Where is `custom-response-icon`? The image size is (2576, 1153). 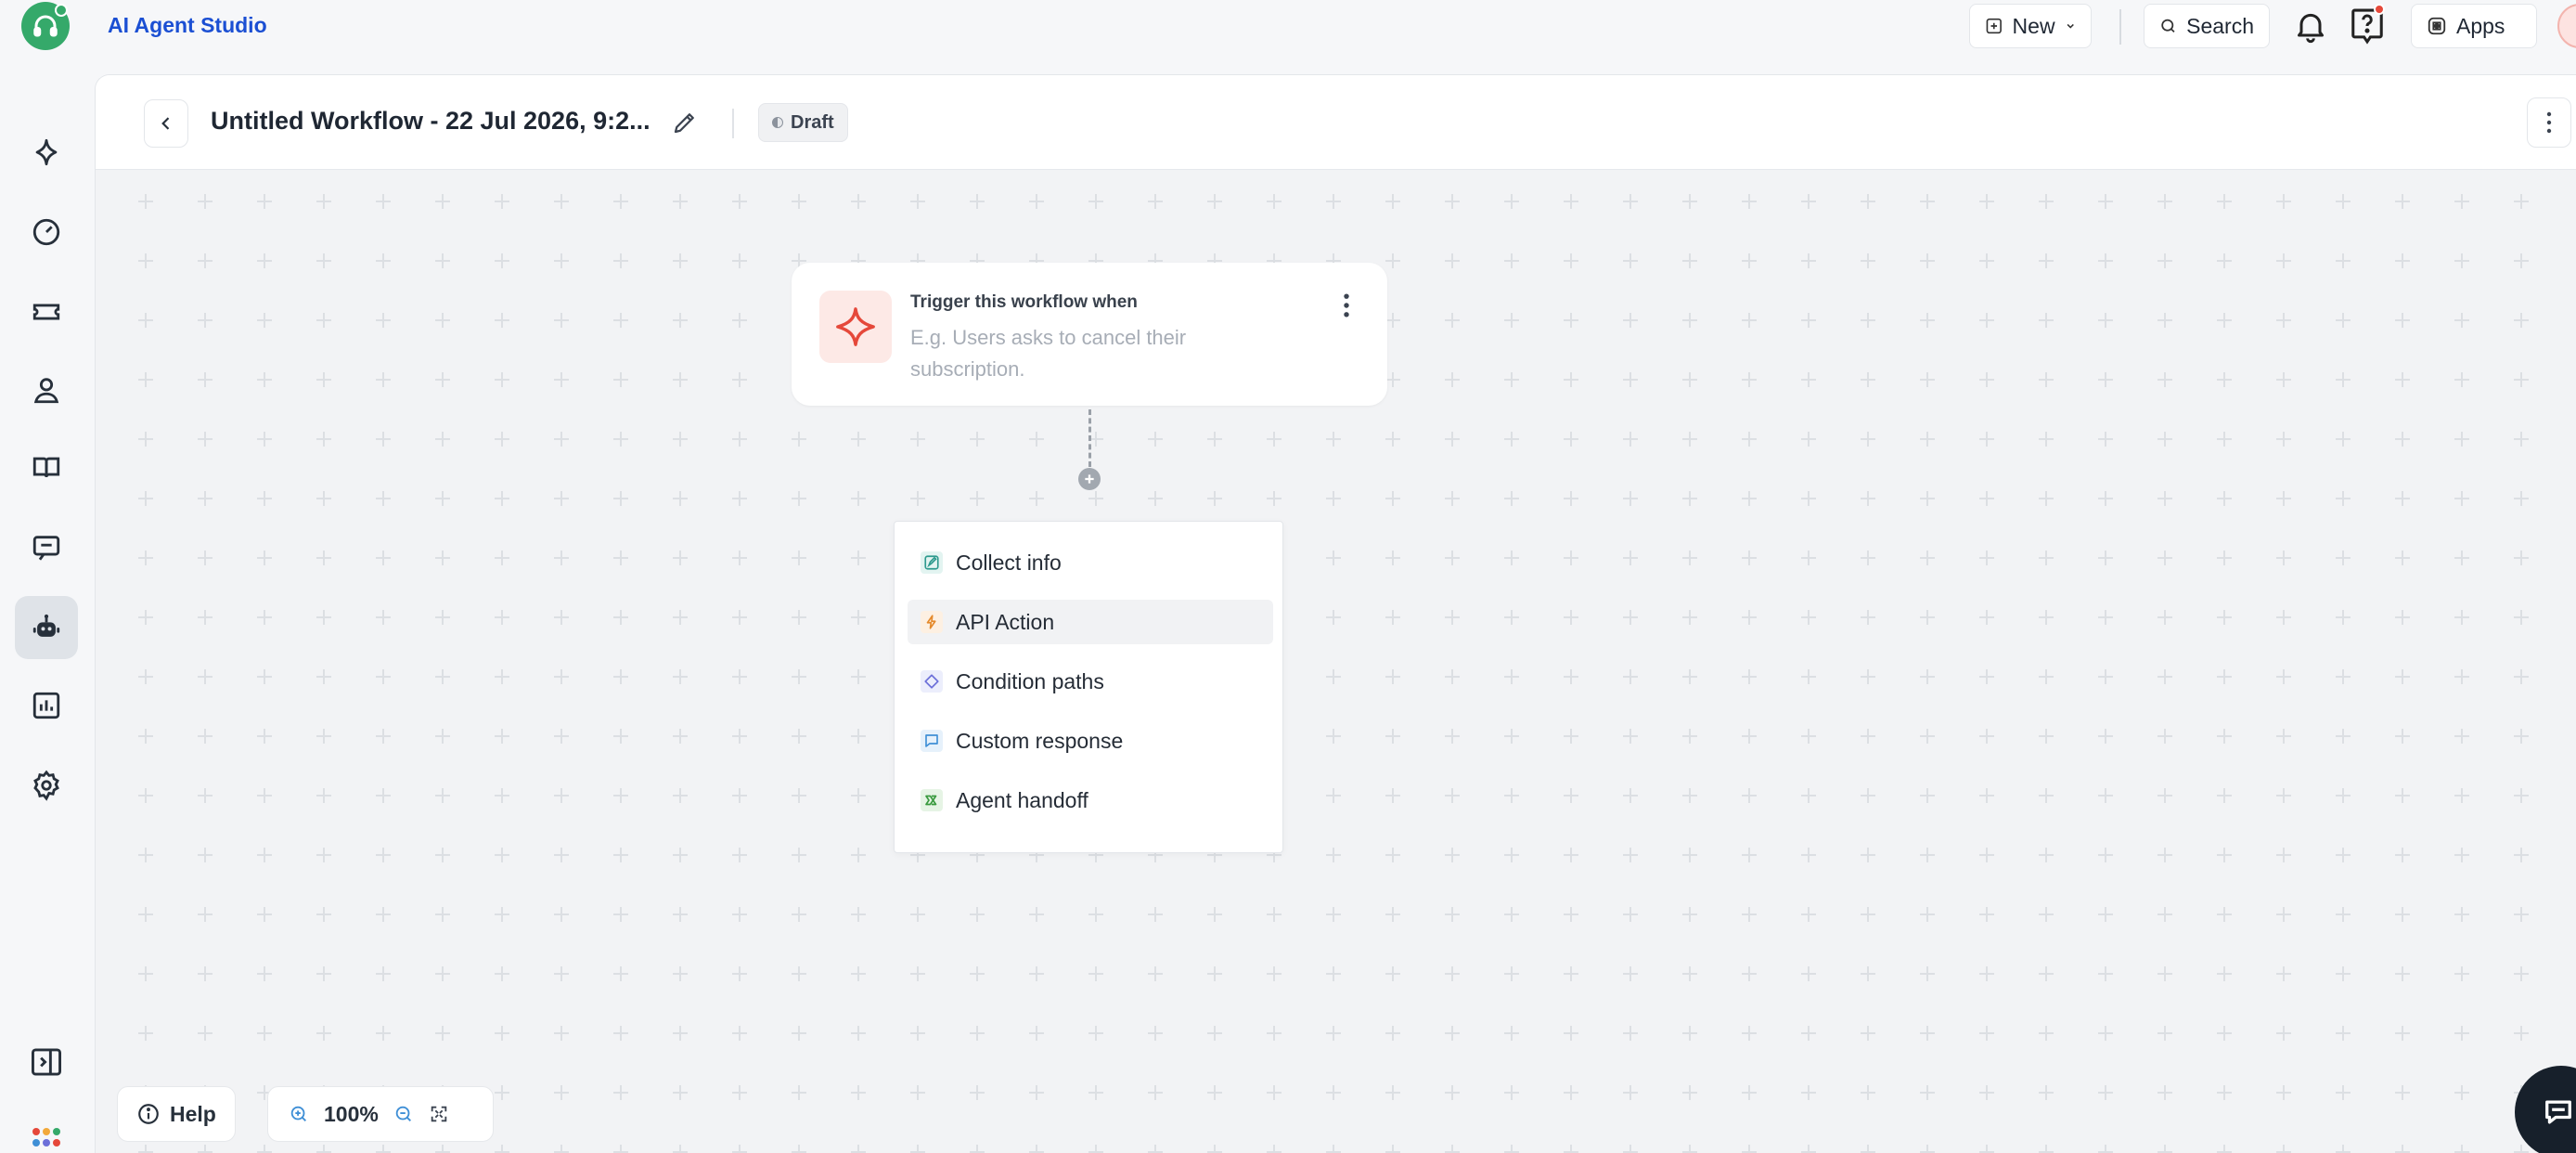
custom-response-icon is located at coordinates (932, 741).